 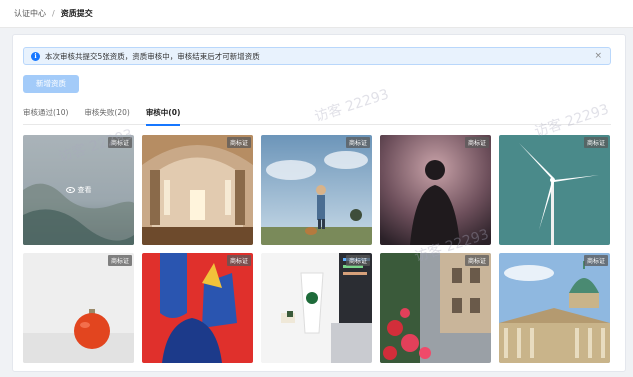 What do you see at coordinates (316, 14) in the screenshot?
I see `breadcrumb: 认证中心 / 资质提交` at bounding box center [316, 14].